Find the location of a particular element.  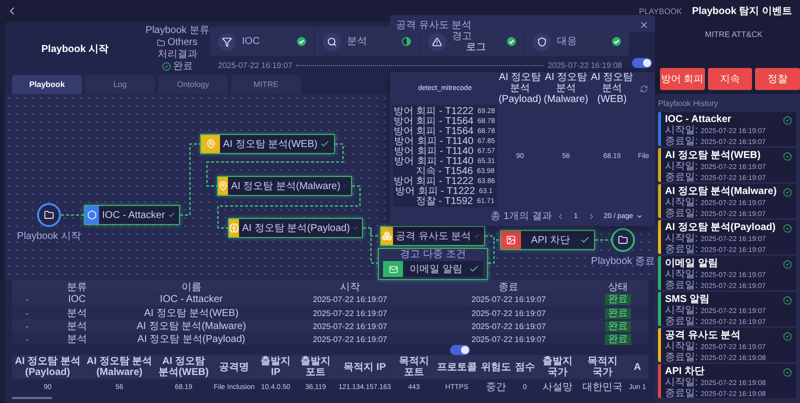

table-row: - IOC IOC - Attacker 2025-07-22 16:19:07 2025-07-22 16:19:07 완료 is located at coordinates (330, 299).